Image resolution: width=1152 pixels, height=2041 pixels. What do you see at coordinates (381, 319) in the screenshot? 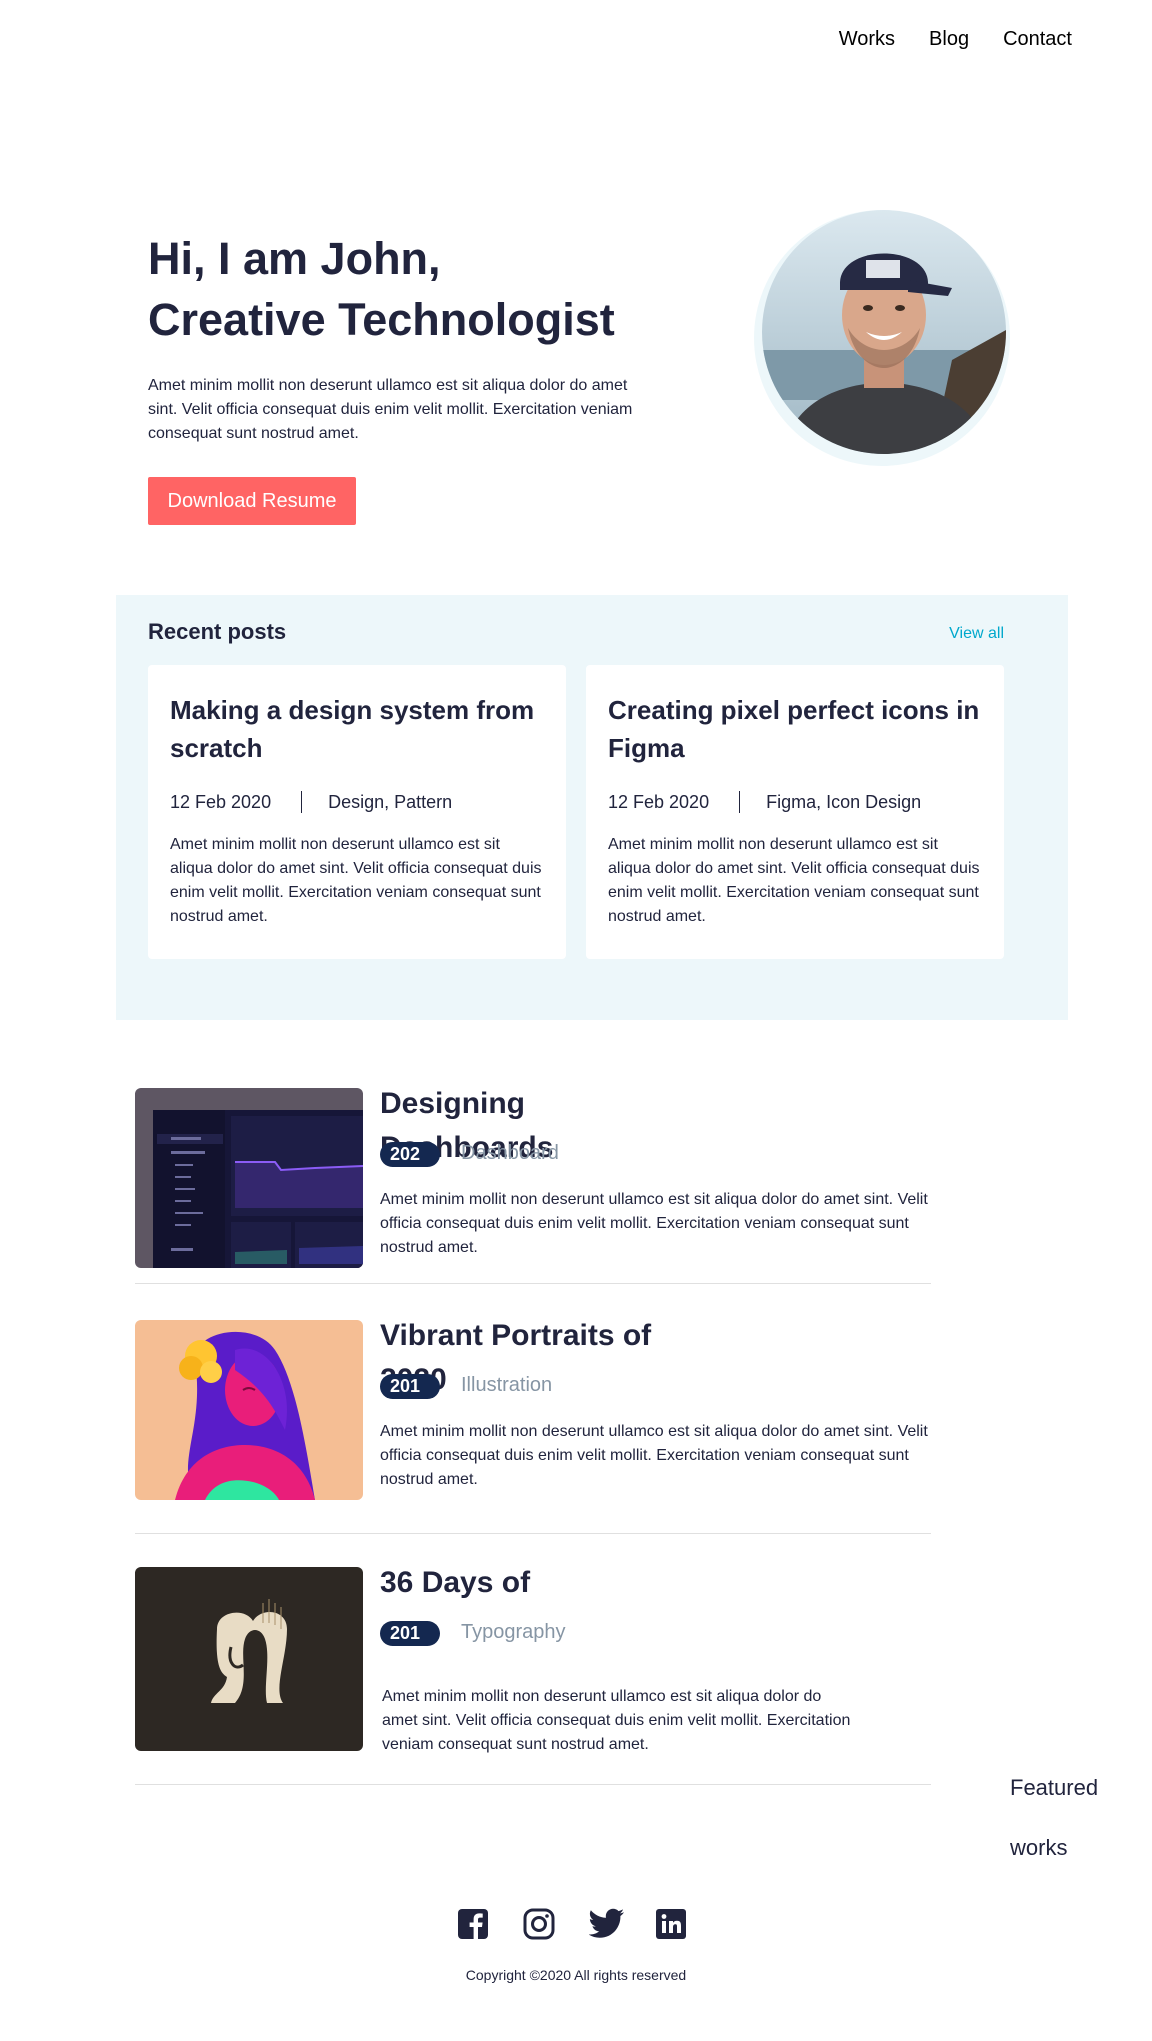
I see `hero-title-line2: Creative Technologist` at bounding box center [381, 319].